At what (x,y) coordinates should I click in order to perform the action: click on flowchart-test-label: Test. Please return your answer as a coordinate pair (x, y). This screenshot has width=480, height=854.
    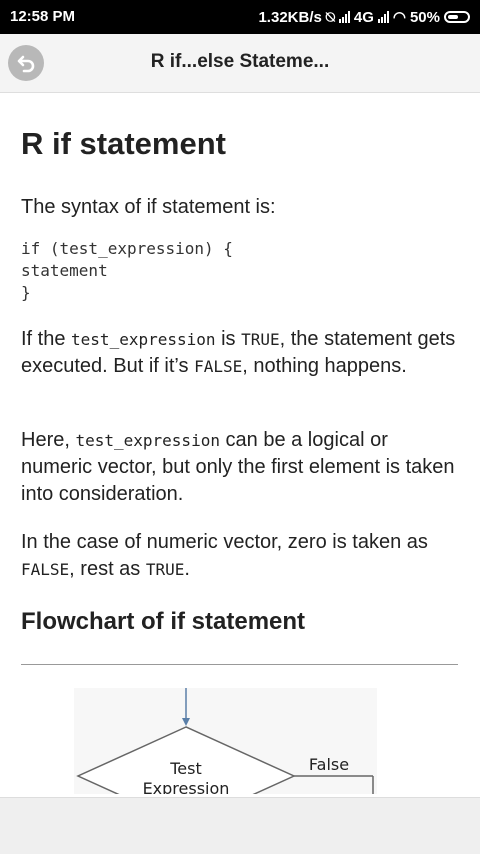
    Looking at the image, I should click on (185, 768).